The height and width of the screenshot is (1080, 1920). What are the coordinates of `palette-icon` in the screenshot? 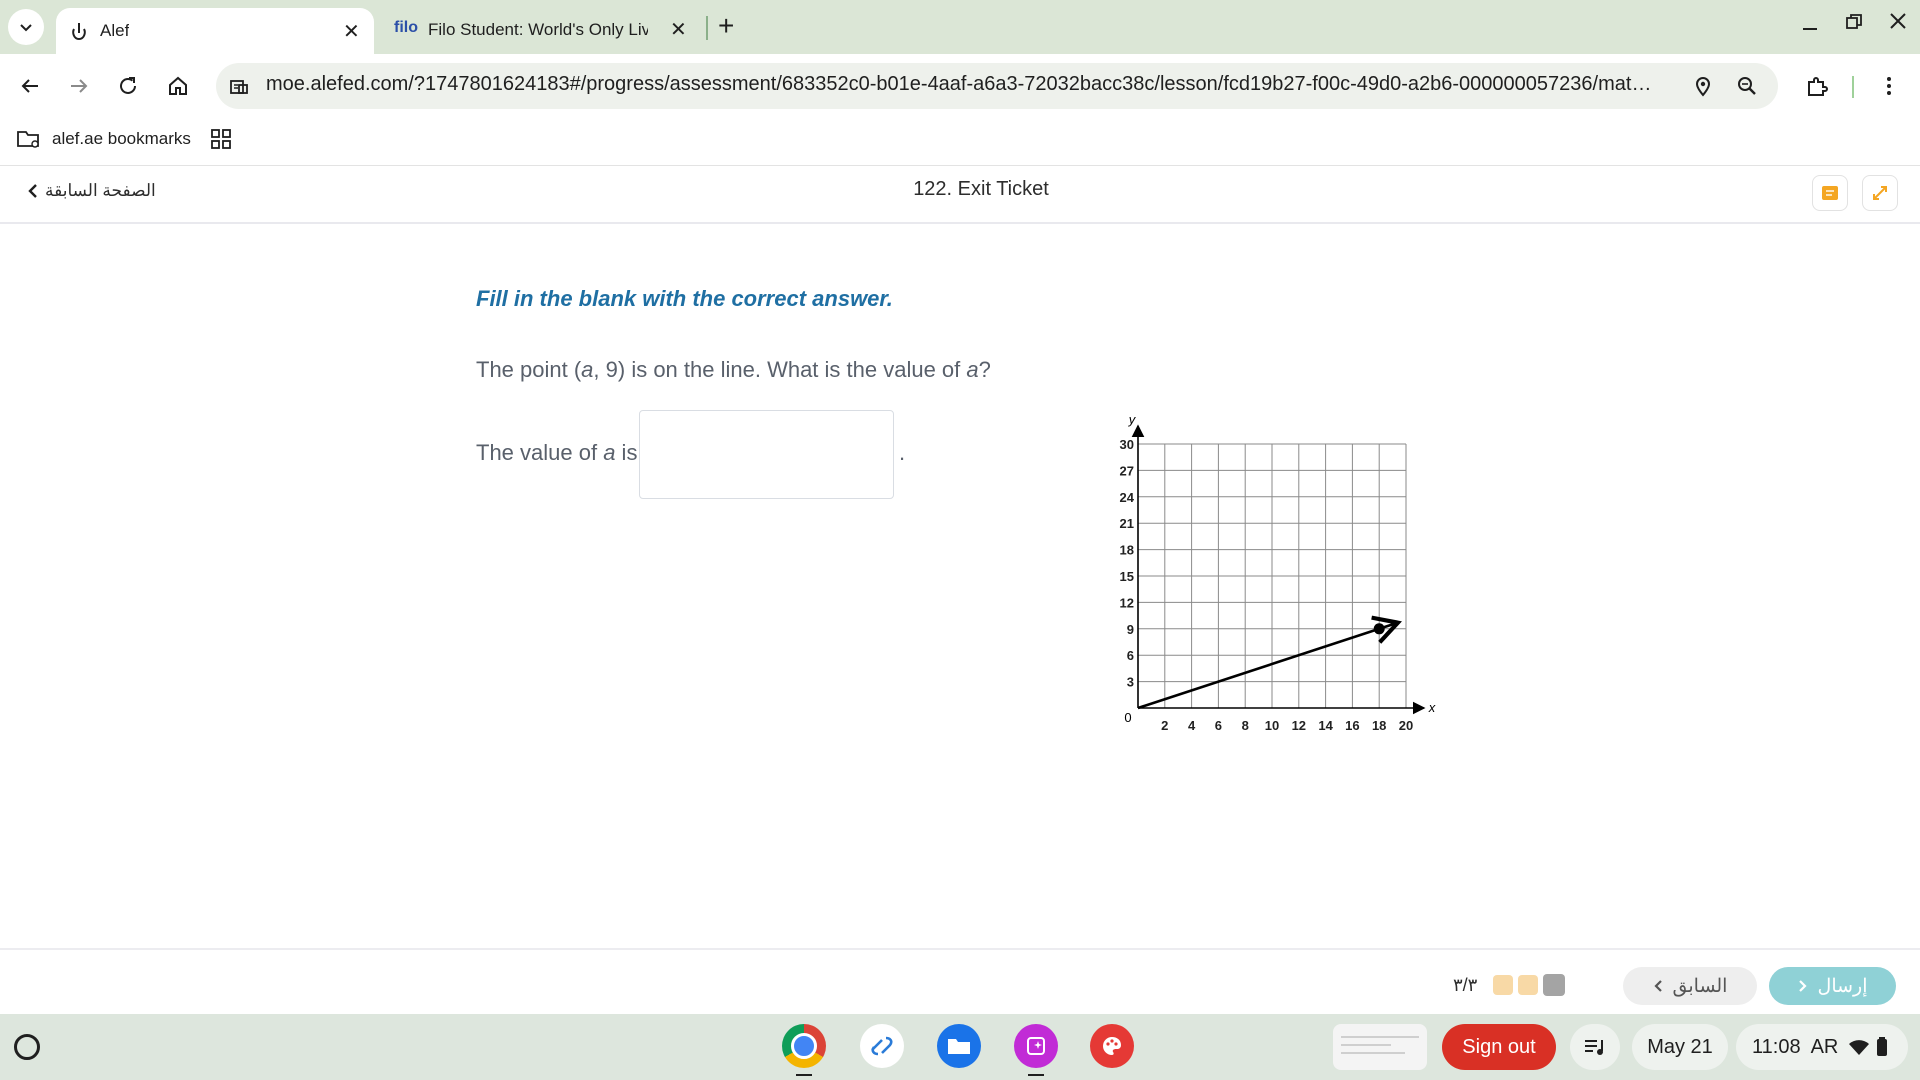 It's located at (1112, 1046).